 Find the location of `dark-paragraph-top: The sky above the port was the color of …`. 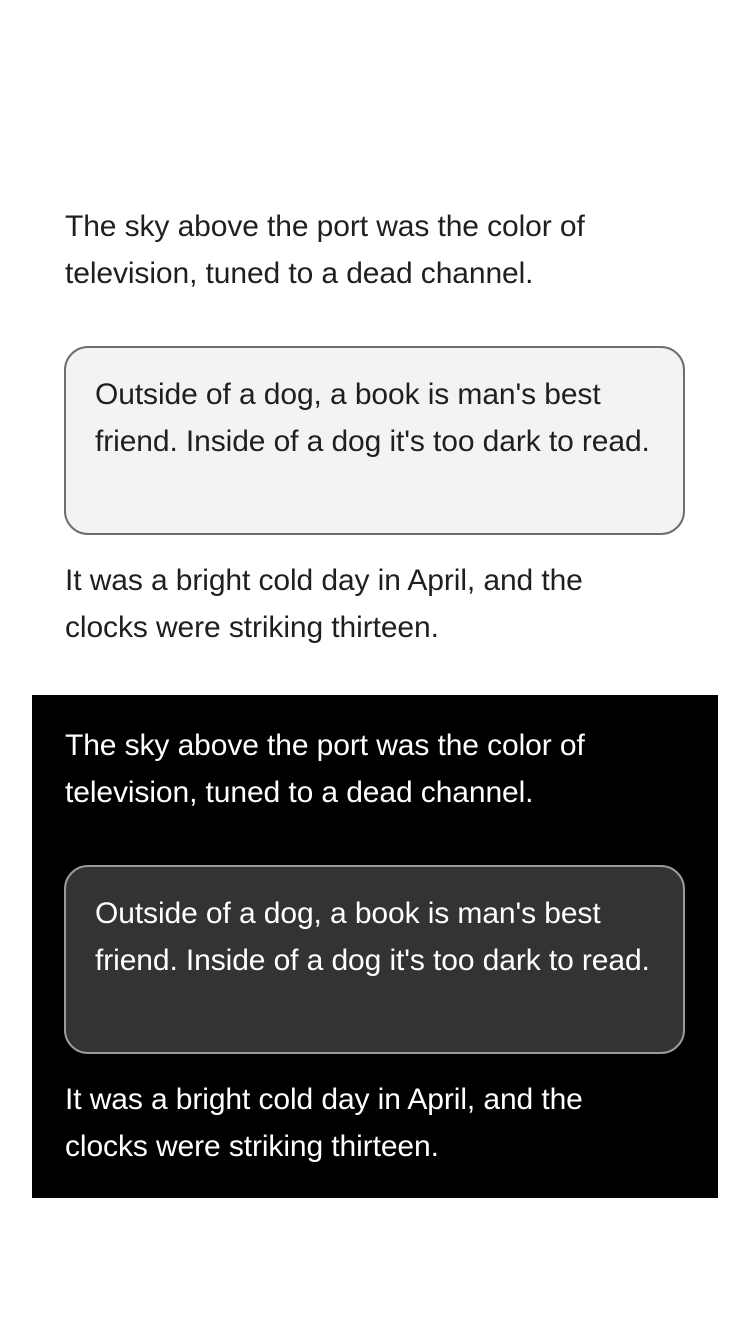

dark-paragraph-top: The sky above the port was the color of … is located at coordinates (325, 769).